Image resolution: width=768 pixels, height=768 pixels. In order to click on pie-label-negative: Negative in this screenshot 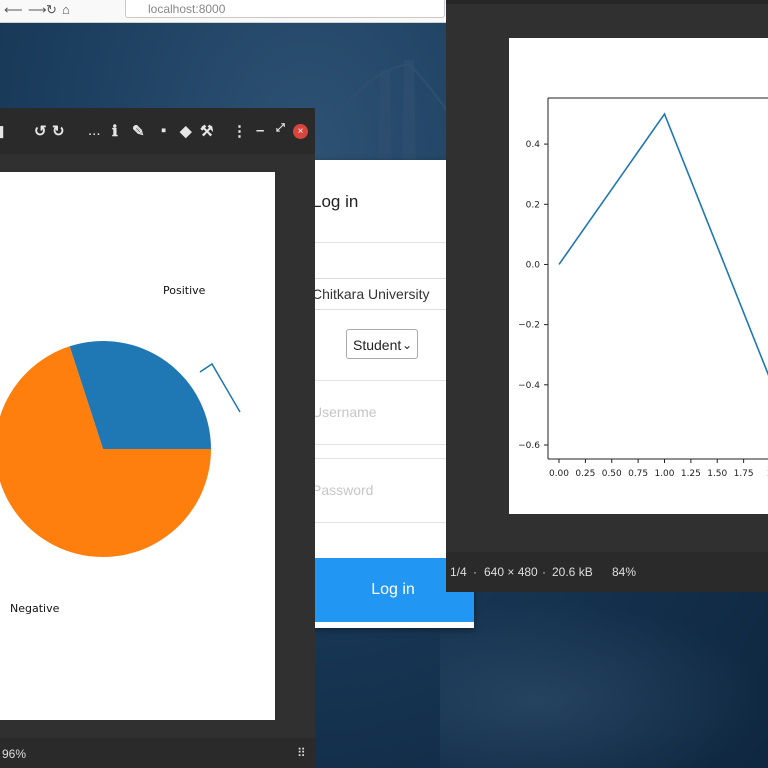, I will do `click(35, 608)`.